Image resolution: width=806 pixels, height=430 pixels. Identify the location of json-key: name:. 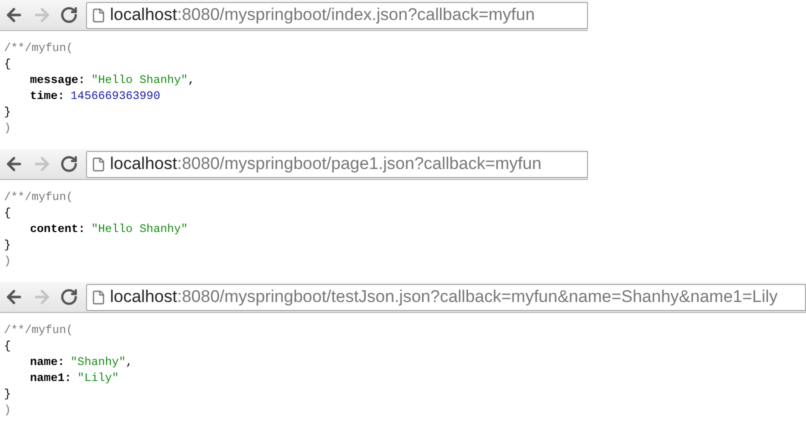
(47, 363).